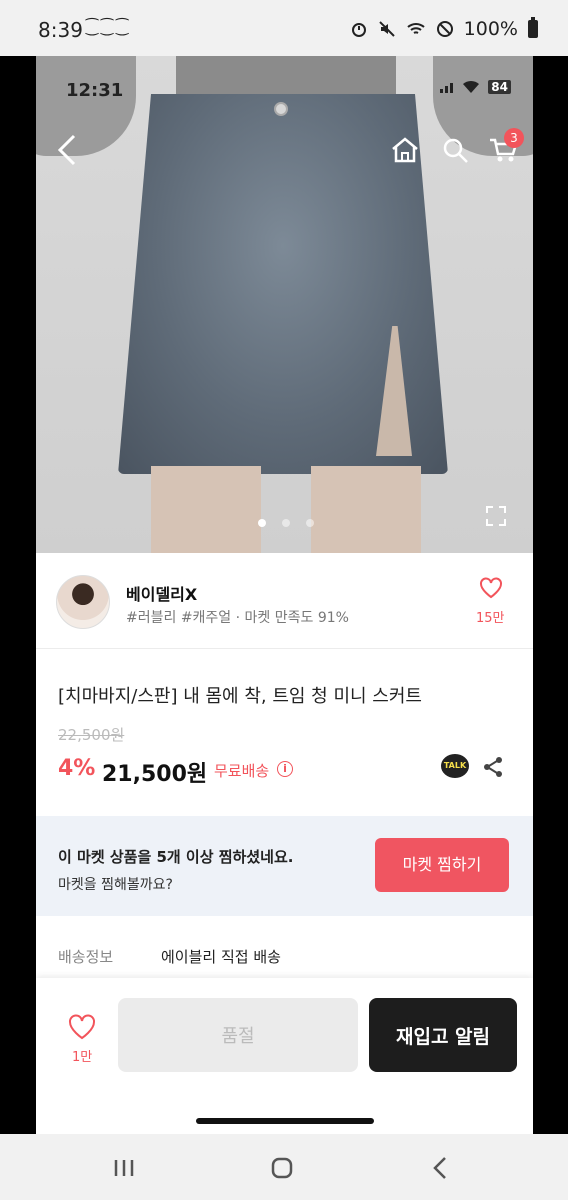 This screenshot has height=1200, width=568. What do you see at coordinates (86, 106) in the screenshot?
I see `image-arm-left` at bounding box center [86, 106].